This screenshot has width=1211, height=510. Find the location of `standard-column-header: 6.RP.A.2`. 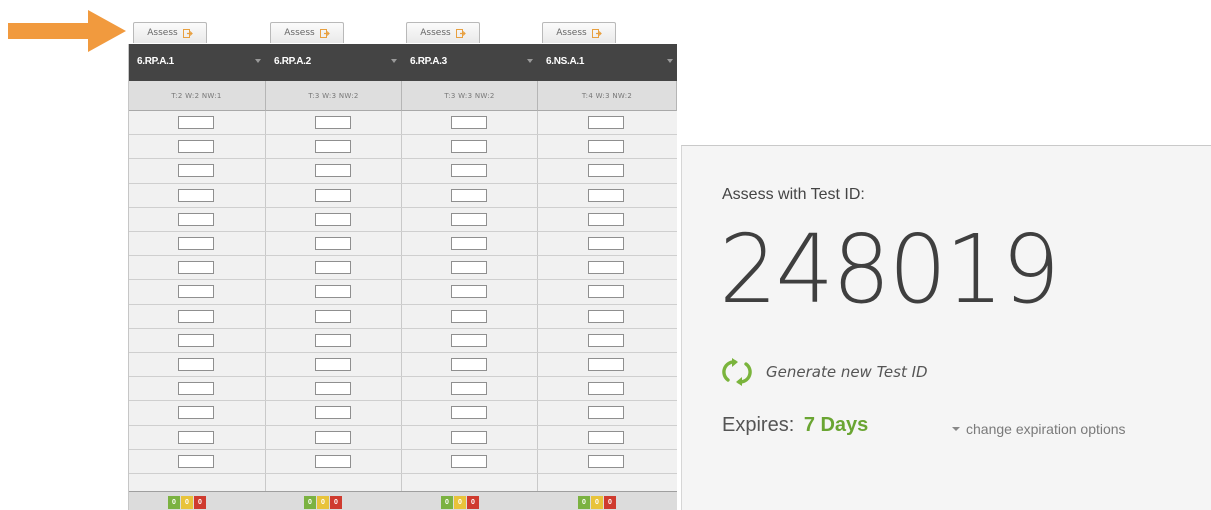

standard-column-header: 6.RP.A.2 is located at coordinates (333, 62).